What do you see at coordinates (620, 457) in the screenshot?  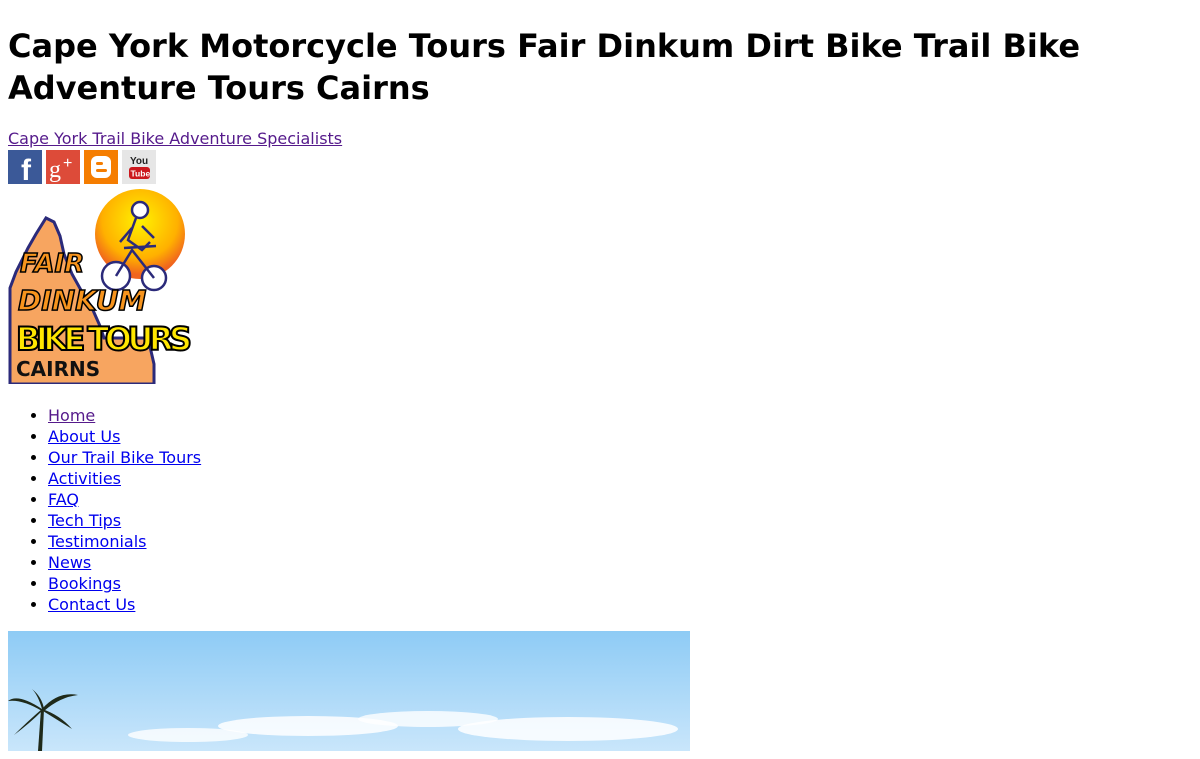 I see `nav-item-our-trail-bike-tours: Our Trail Bike Tours` at bounding box center [620, 457].